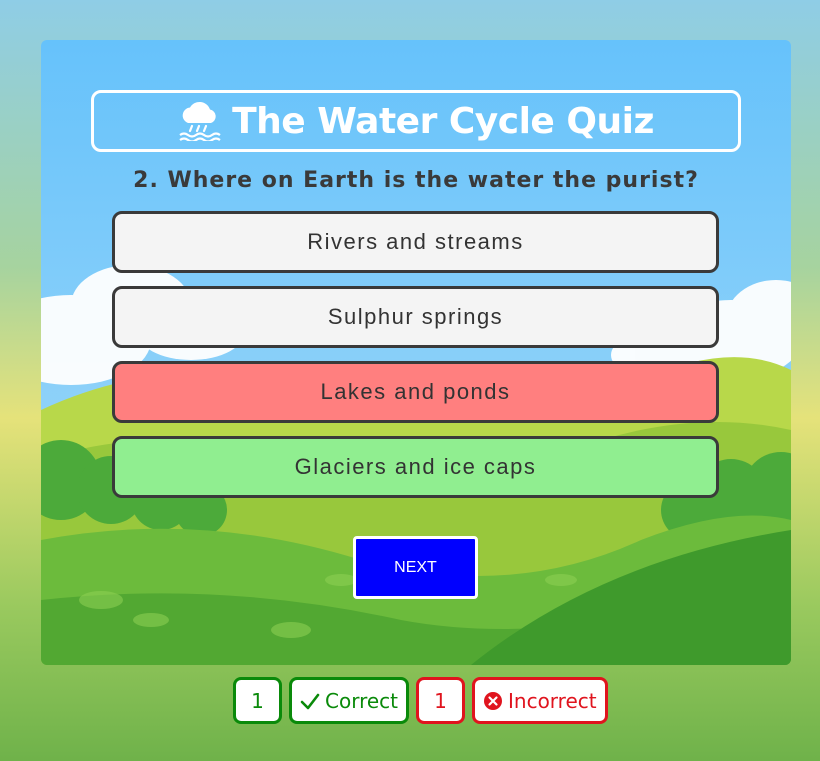 Image resolution: width=820 pixels, height=761 pixels. Describe the element at coordinates (415, 567) in the screenshot. I see `next-button: NEXT` at that location.